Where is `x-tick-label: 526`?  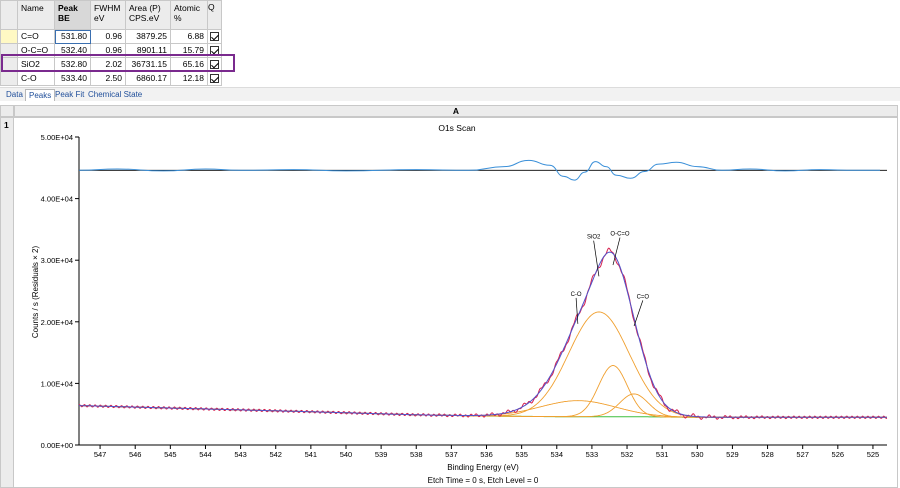
x-tick-label: 526 is located at coordinates (838, 454).